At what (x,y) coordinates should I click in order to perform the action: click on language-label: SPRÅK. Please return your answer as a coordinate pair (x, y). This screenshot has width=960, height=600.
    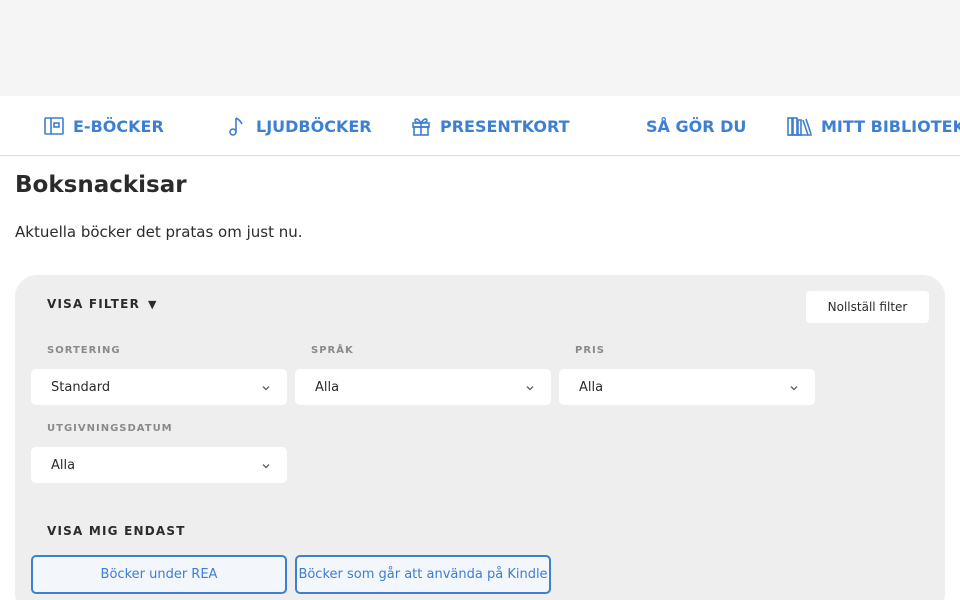
    Looking at the image, I should click on (332, 350).